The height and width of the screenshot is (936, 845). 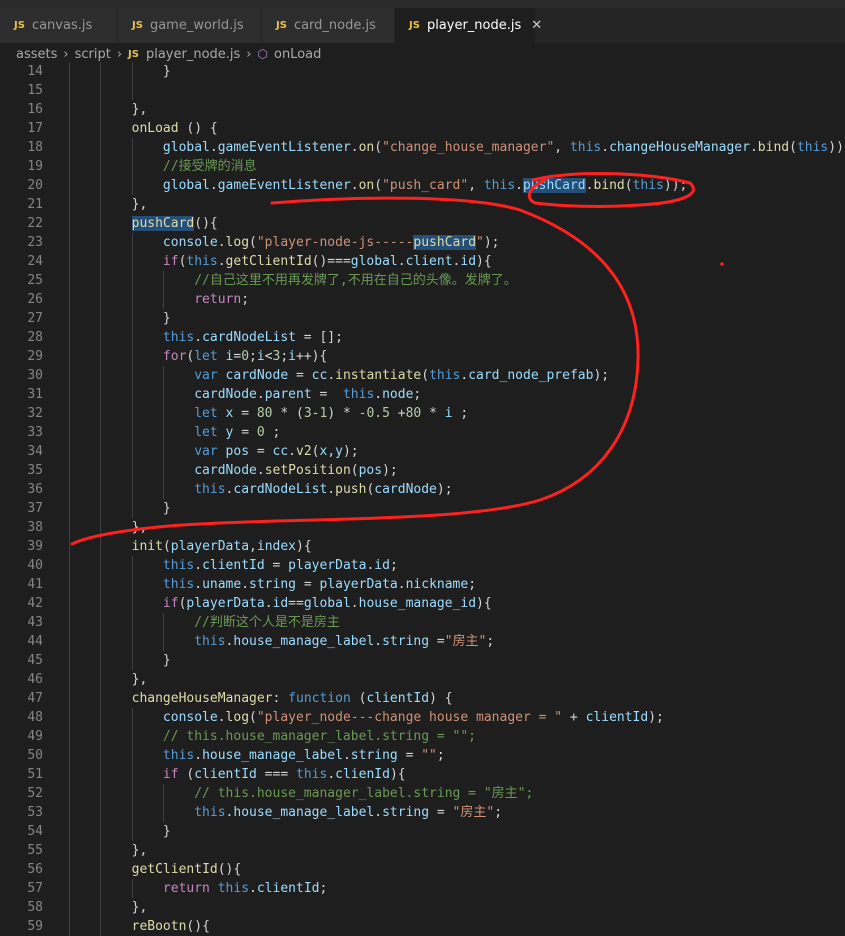 I want to click on breadcrumb-symbol: onLoad, so click(x=297, y=54).